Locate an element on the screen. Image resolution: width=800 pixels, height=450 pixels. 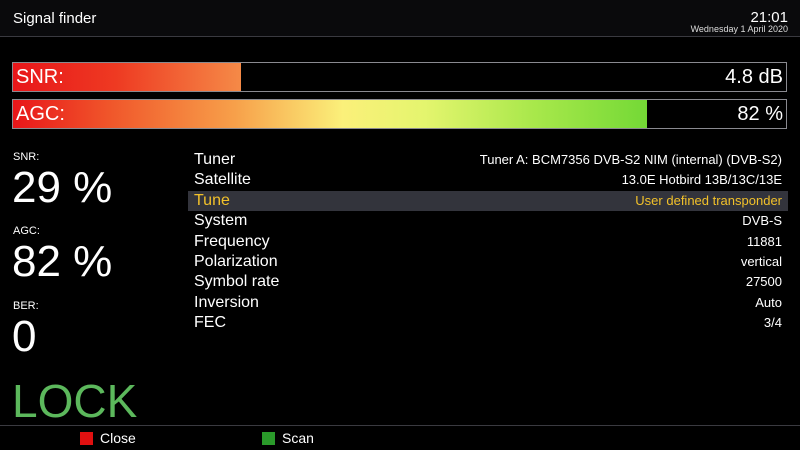
agc-bar-fill is located at coordinates (330, 114).